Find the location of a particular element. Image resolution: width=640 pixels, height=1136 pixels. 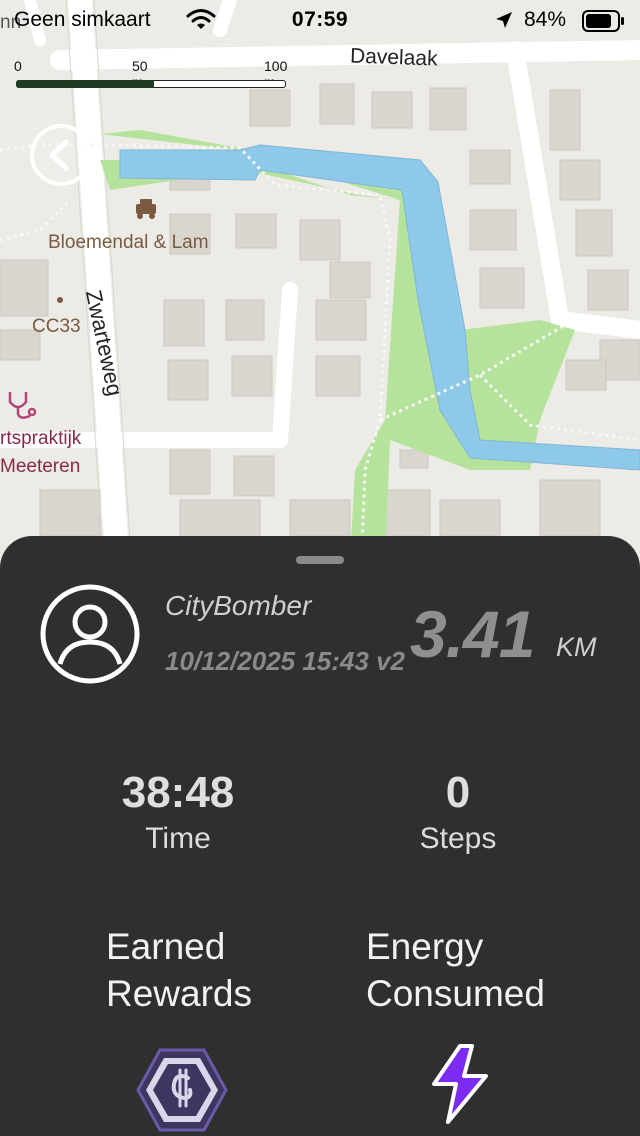

distance-unit: KM is located at coordinates (576, 647).